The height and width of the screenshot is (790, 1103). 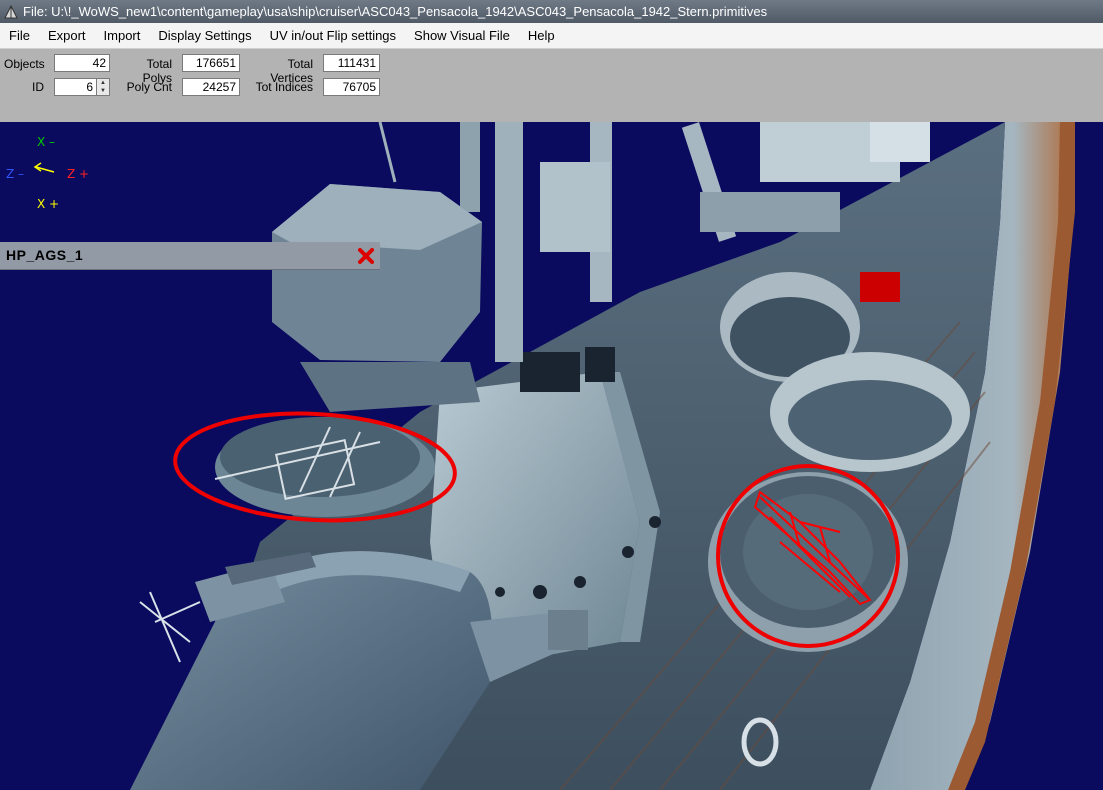 I want to click on objects-label: Objects, so click(x=24, y=64).